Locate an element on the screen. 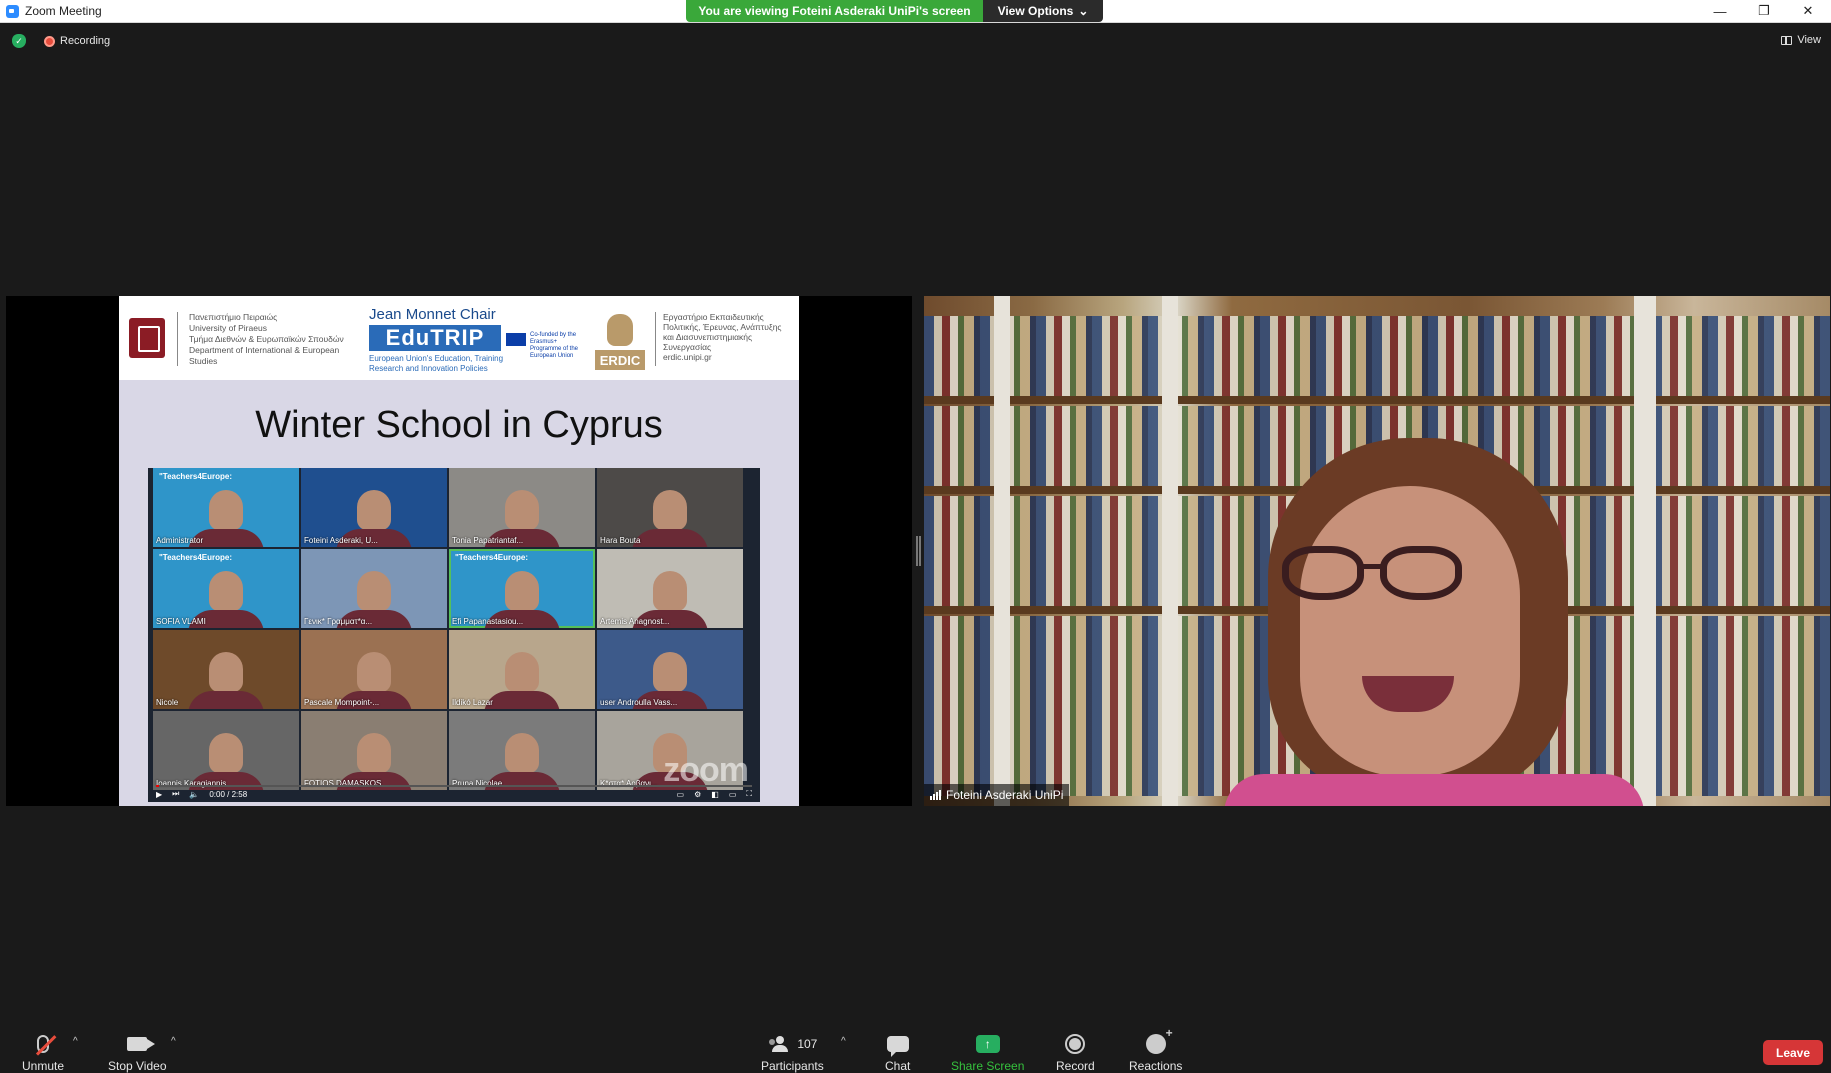  leave-button: Leave is located at coordinates (1793, 1052).